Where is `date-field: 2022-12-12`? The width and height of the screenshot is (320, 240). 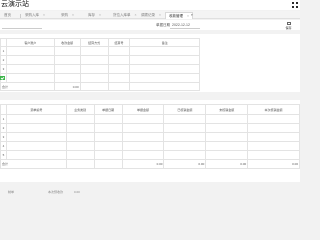 date-field: 2022-12-12 is located at coordinates (181, 25).